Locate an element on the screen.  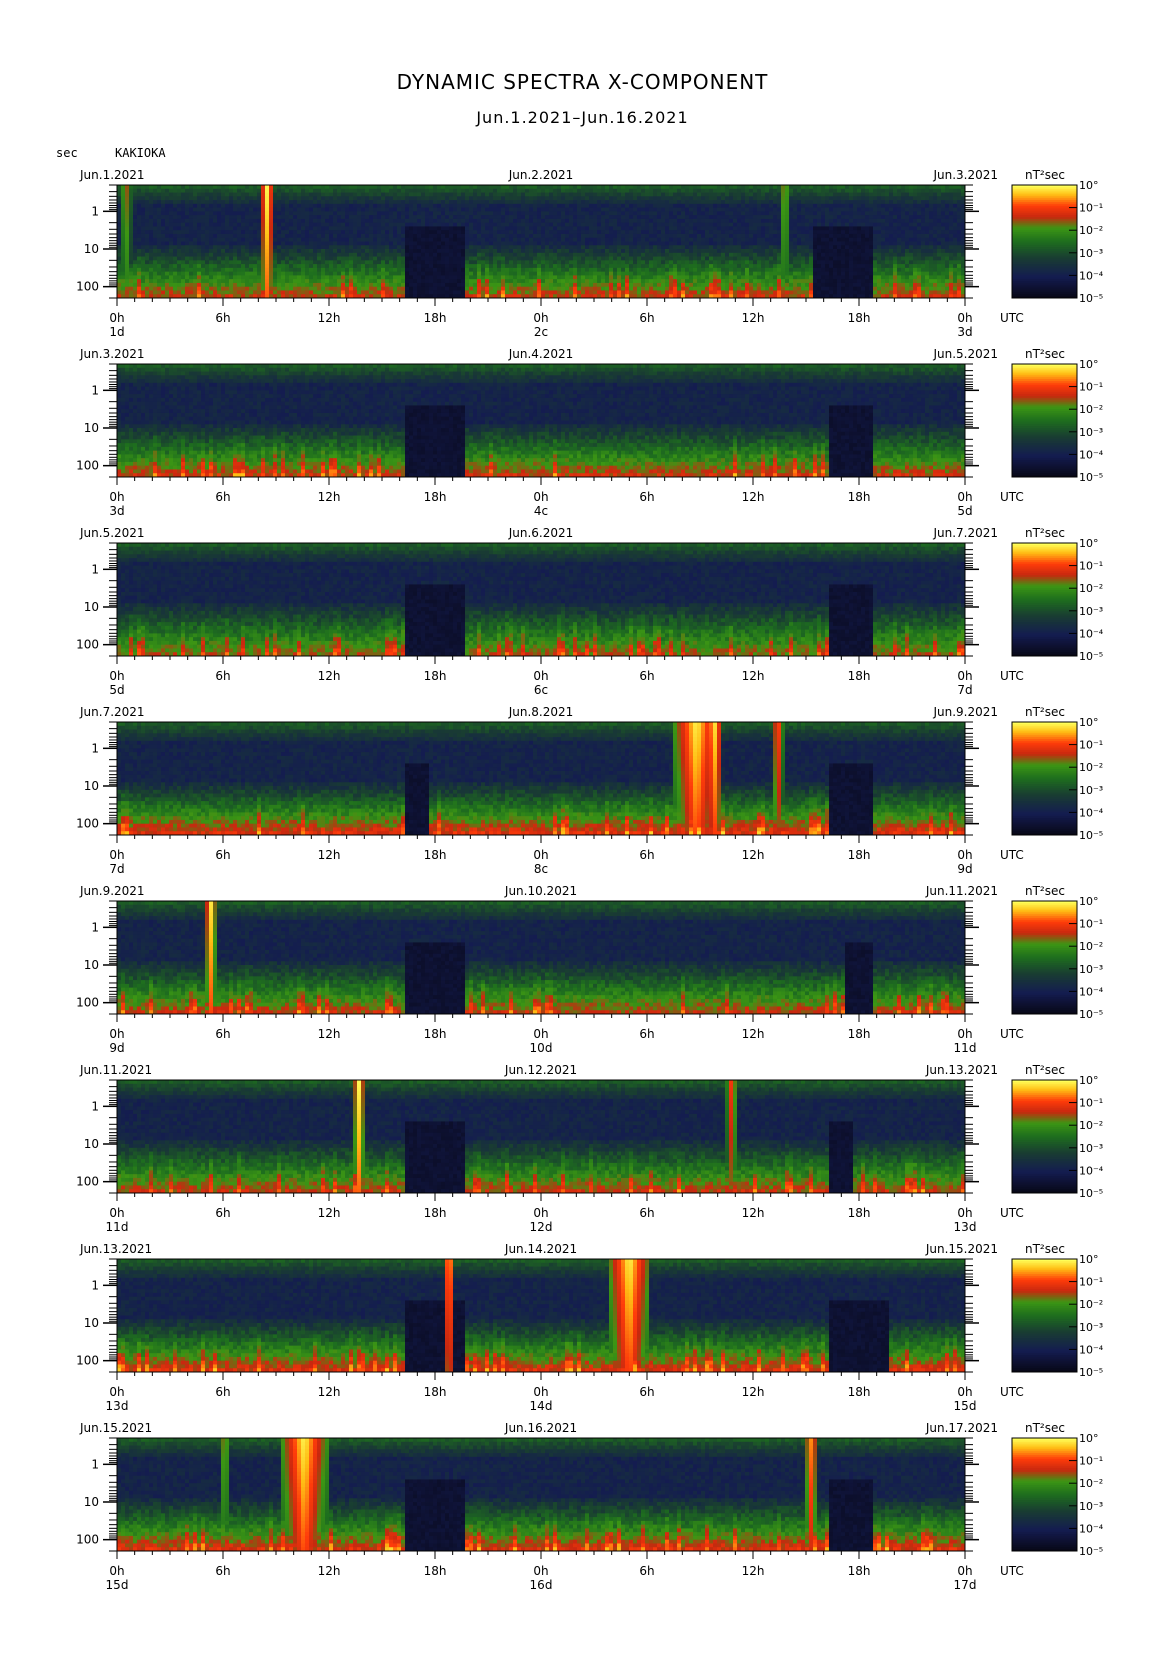
day-label: 15d is located at coordinates (965, 1406).